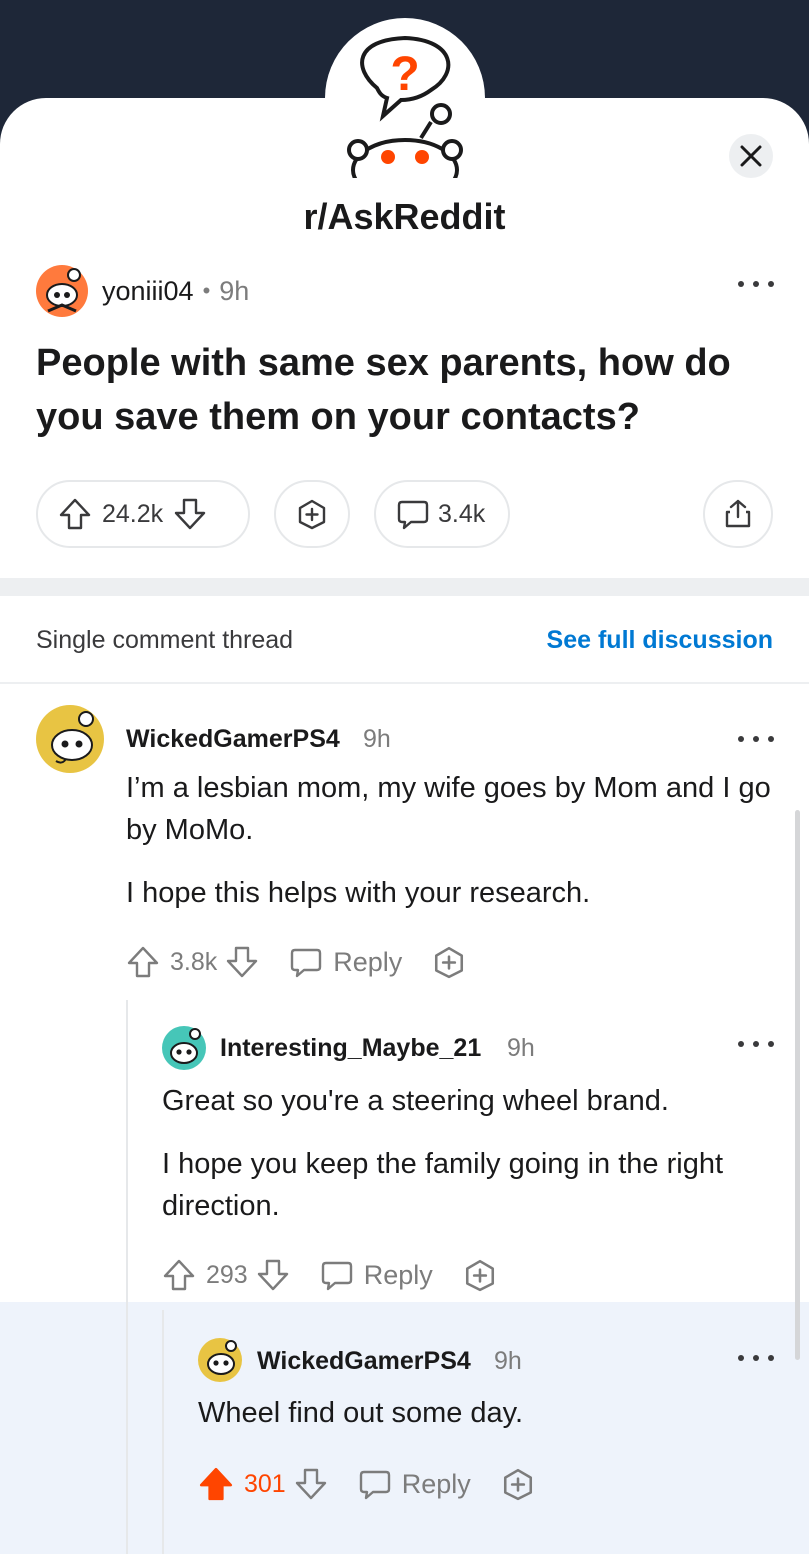 Image resolution: width=809 pixels, height=1554 pixels. I want to click on post-share-button, so click(738, 514).